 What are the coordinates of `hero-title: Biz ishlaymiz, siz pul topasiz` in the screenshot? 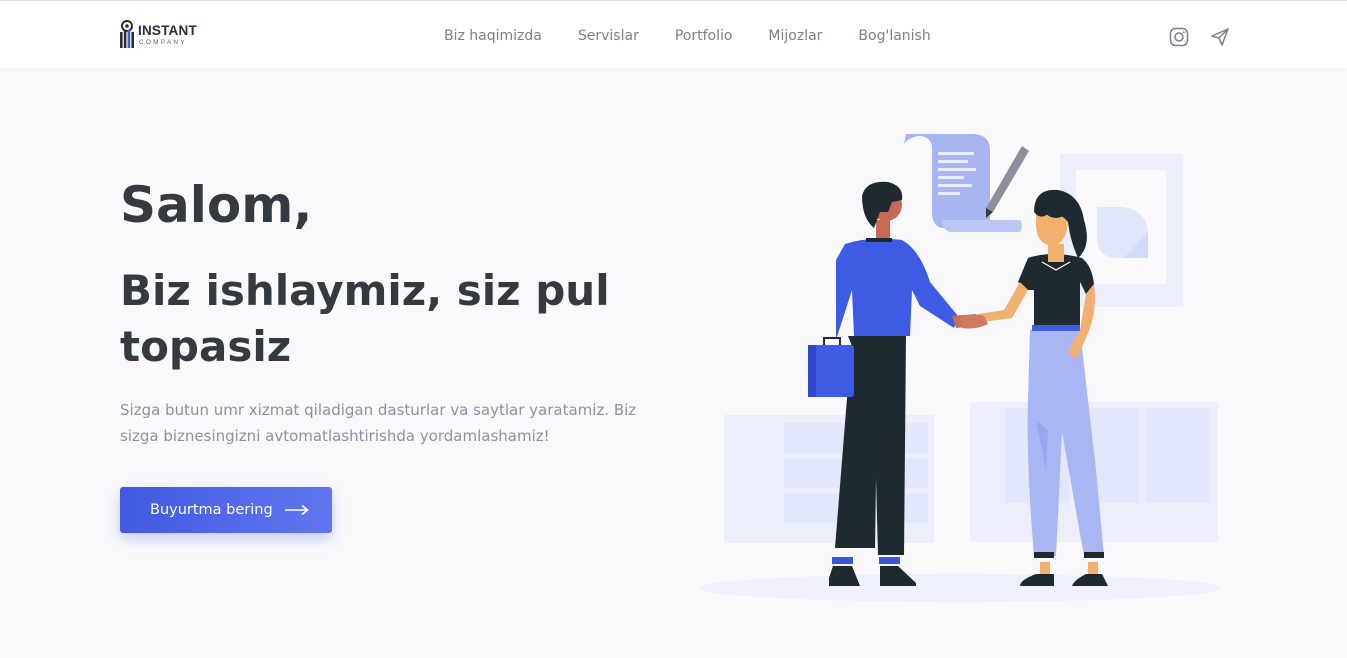 It's located at (365, 318).